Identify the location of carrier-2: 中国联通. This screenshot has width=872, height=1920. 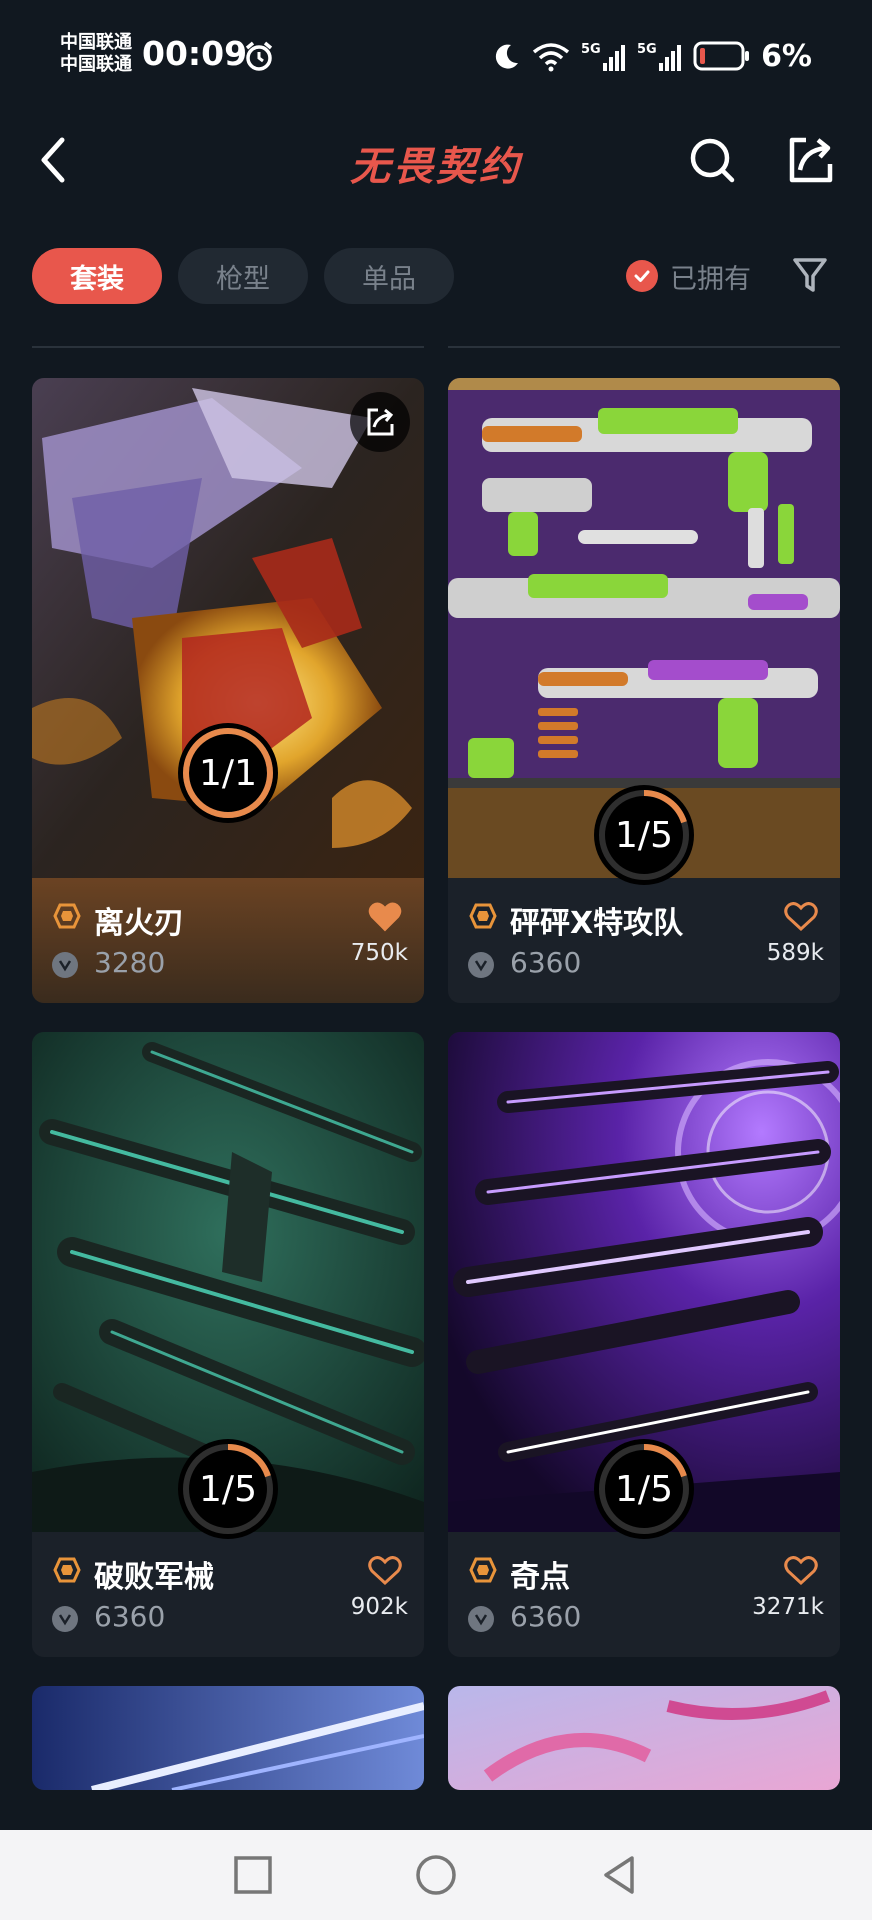
(96, 64).